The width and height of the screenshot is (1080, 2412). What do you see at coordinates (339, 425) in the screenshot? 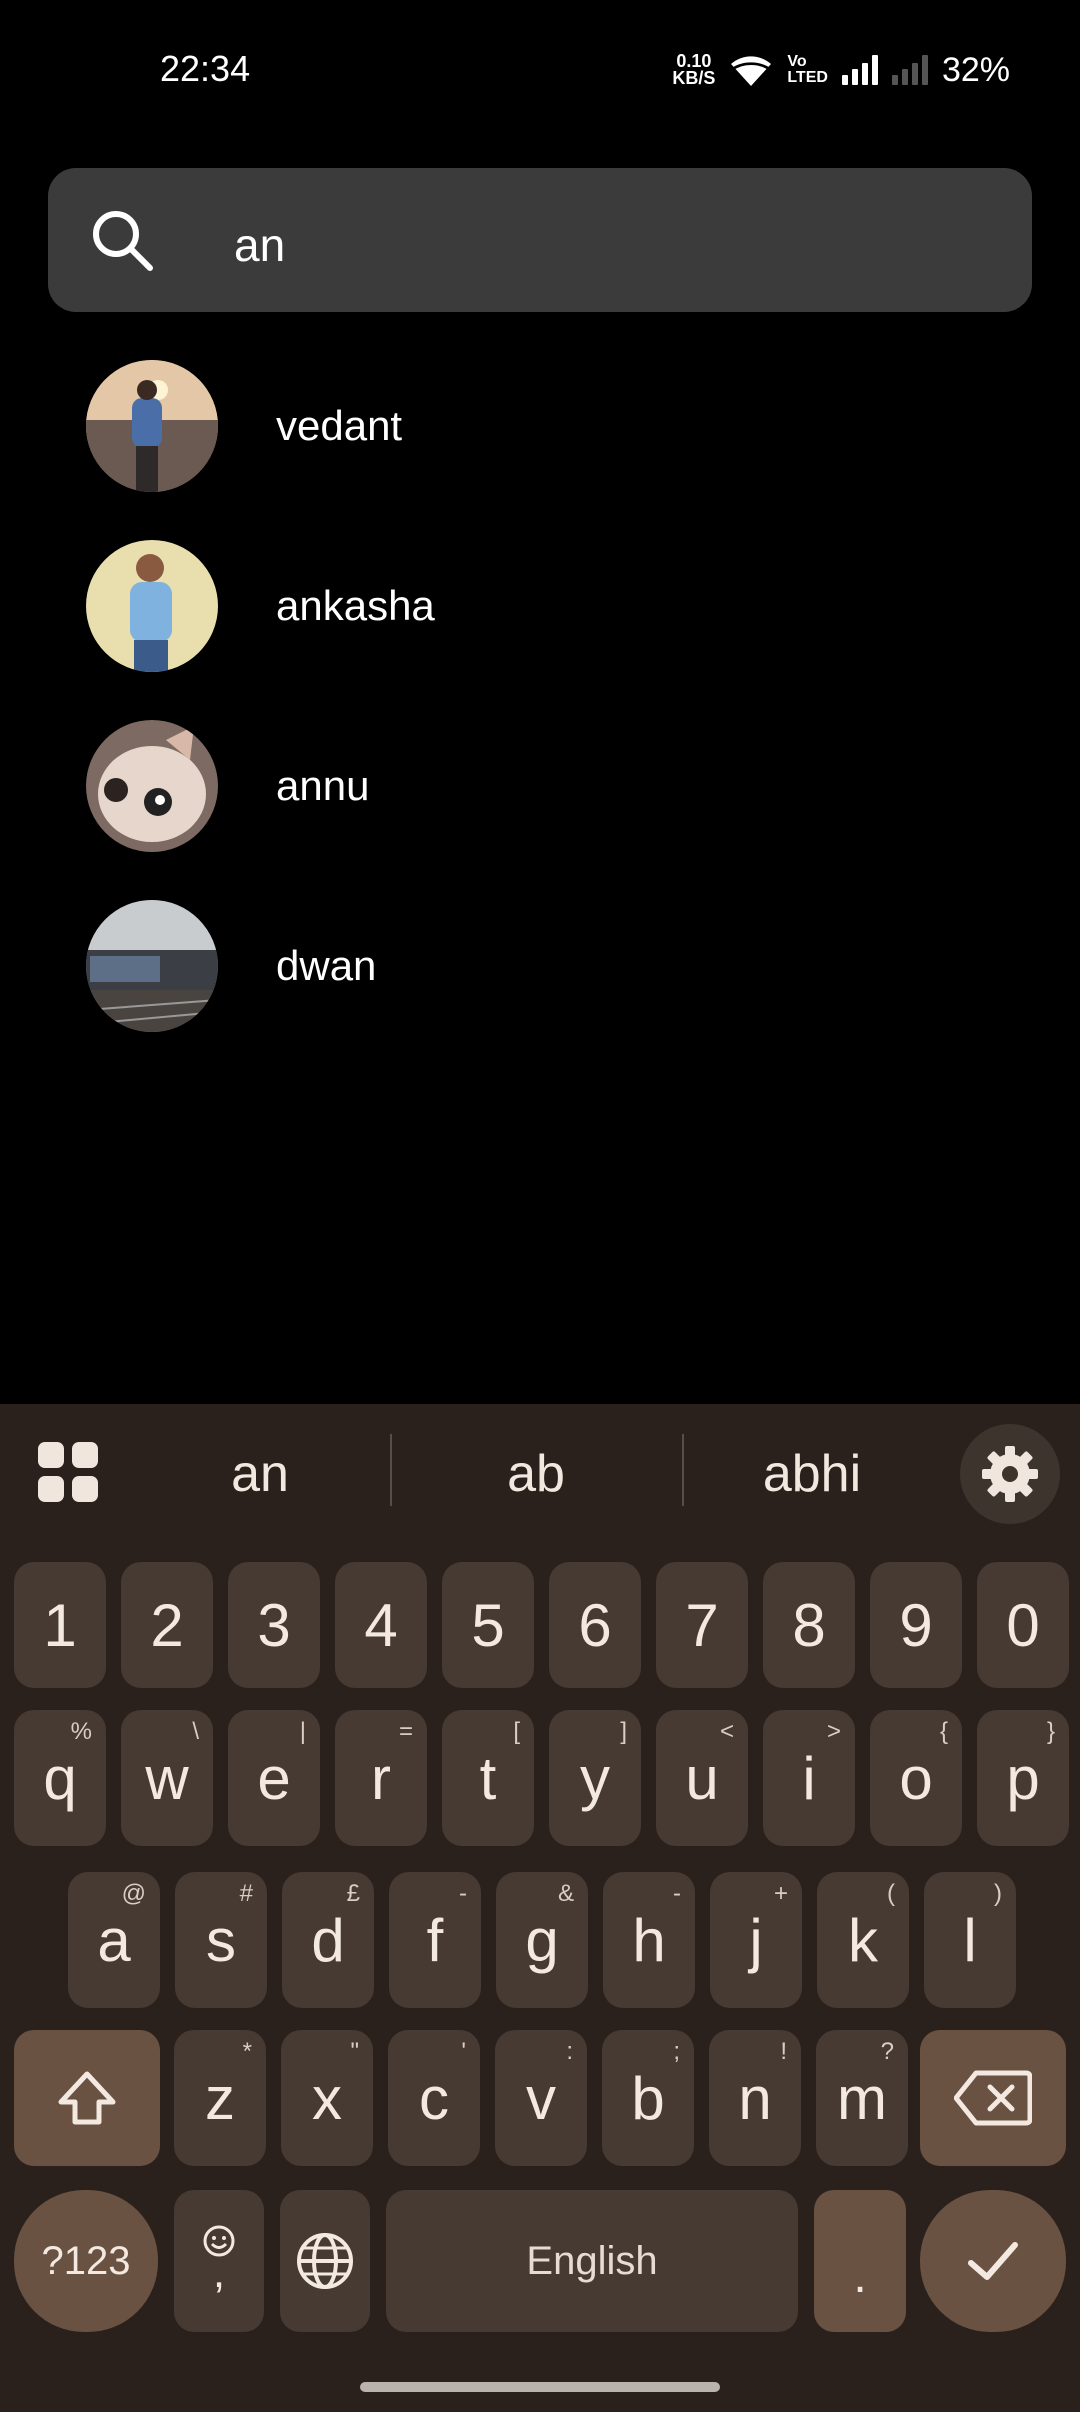
I see `contact-name: vedant` at bounding box center [339, 425].